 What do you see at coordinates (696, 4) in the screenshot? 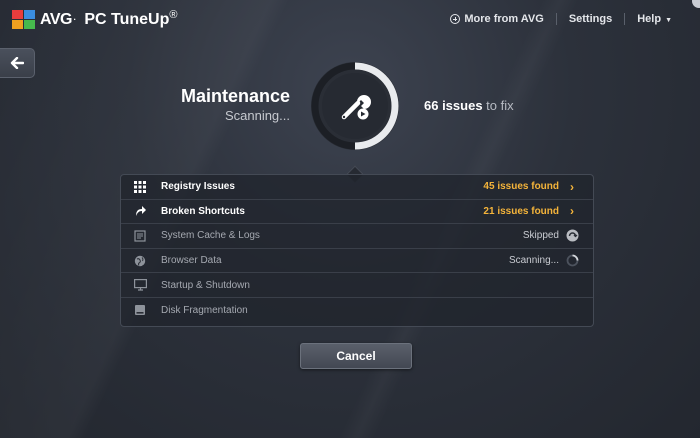
I see `window-control-button` at bounding box center [696, 4].